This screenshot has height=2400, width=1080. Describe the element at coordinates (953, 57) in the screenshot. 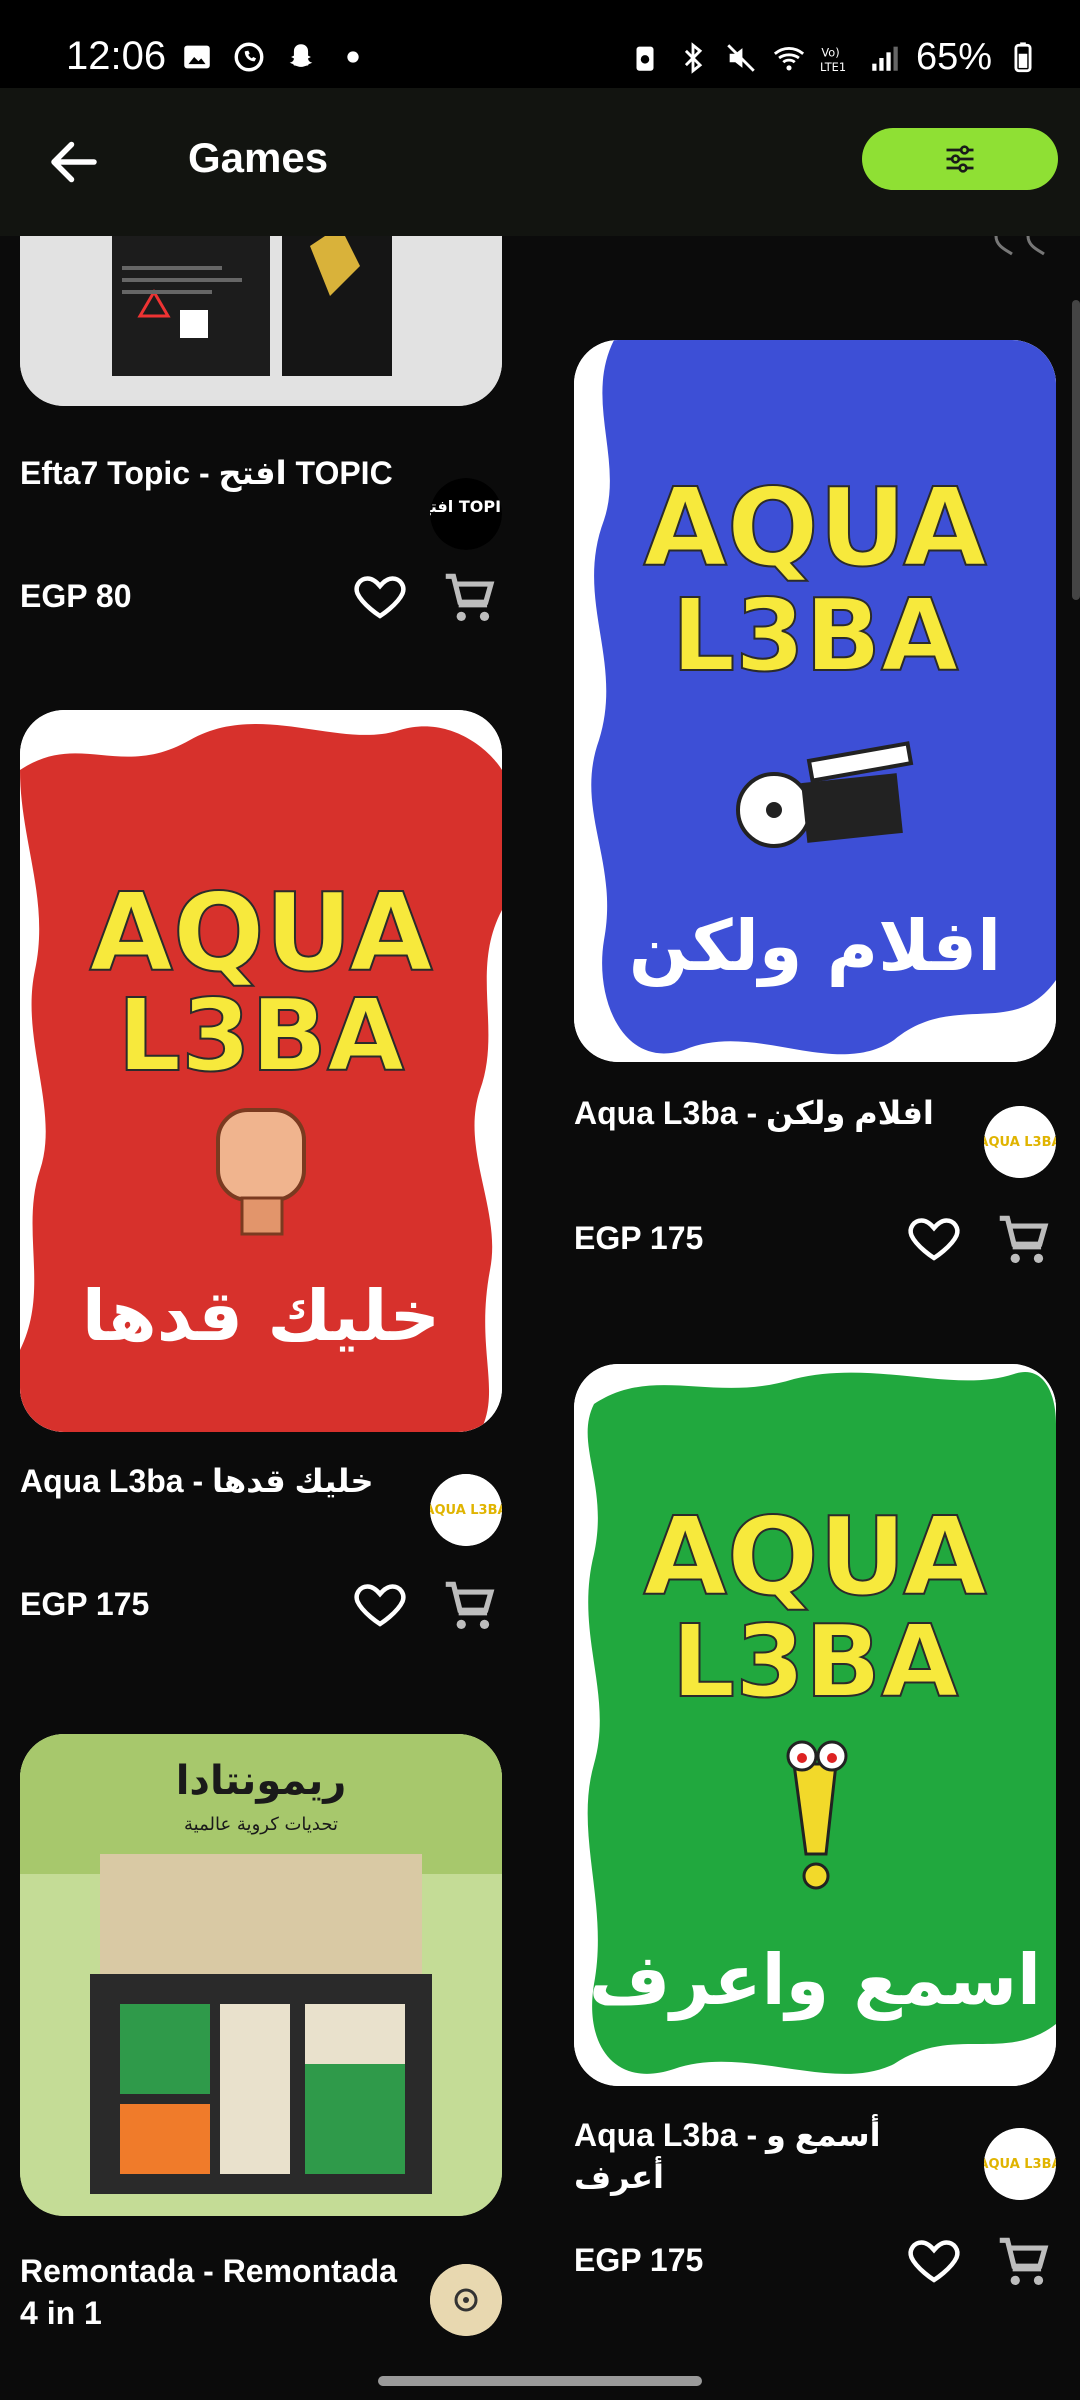

I see `battery-percent: 65%` at that location.